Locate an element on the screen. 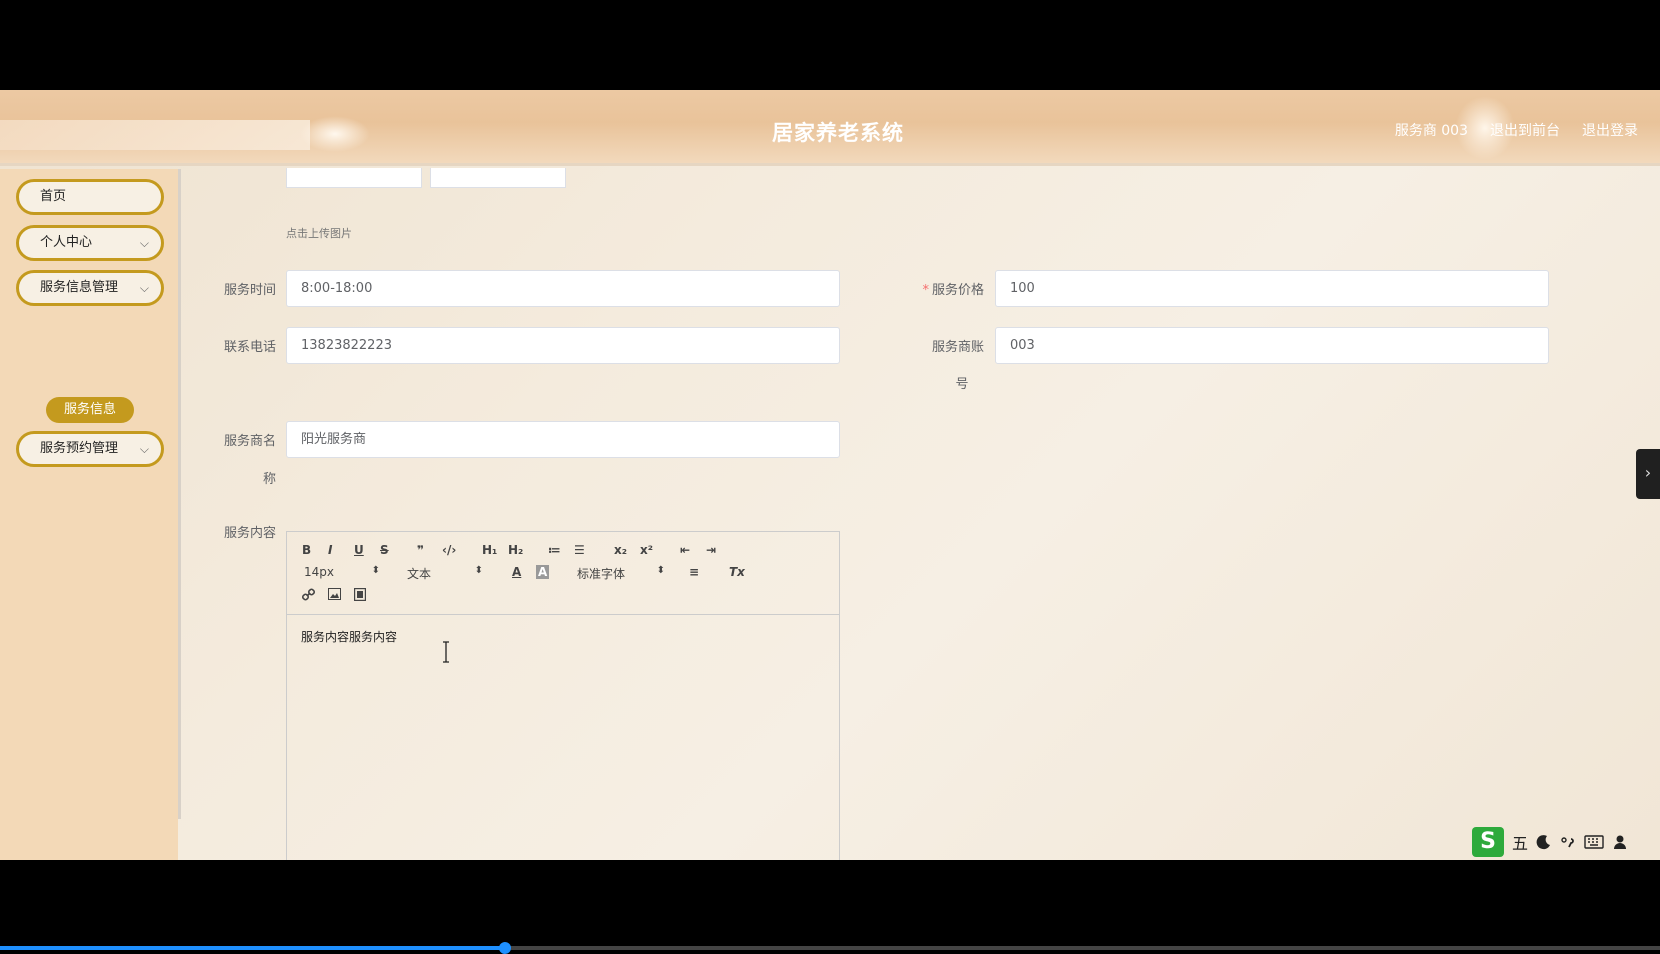  bold-button: B is located at coordinates (306, 550).